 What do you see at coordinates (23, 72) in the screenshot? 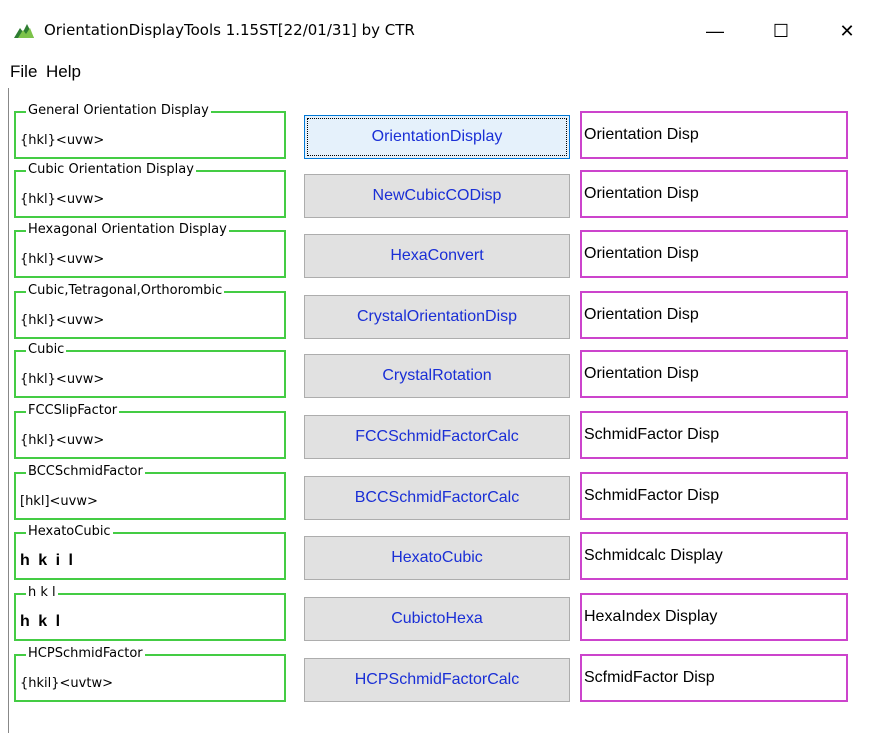
I see `menu-file: File` at bounding box center [23, 72].